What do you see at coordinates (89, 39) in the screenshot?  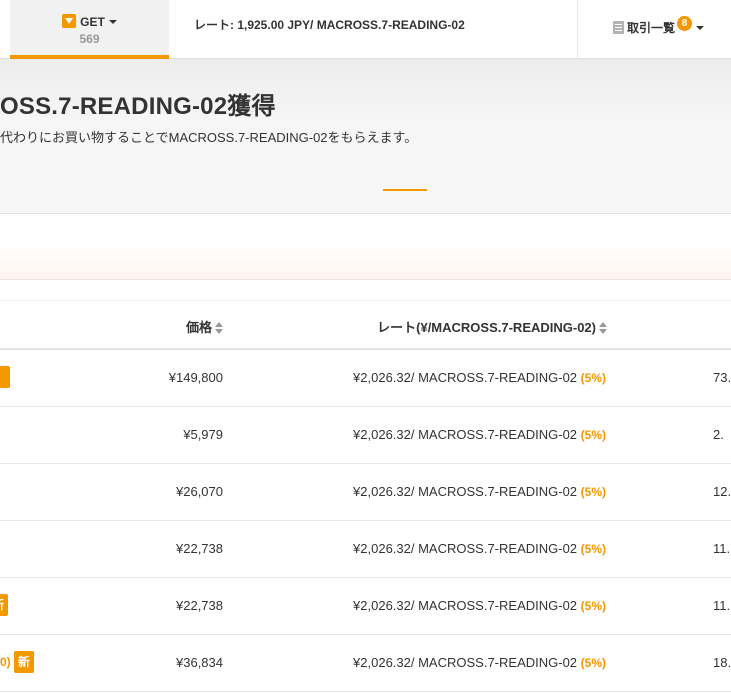 I see `get-count: 569` at bounding box center [89, 39].